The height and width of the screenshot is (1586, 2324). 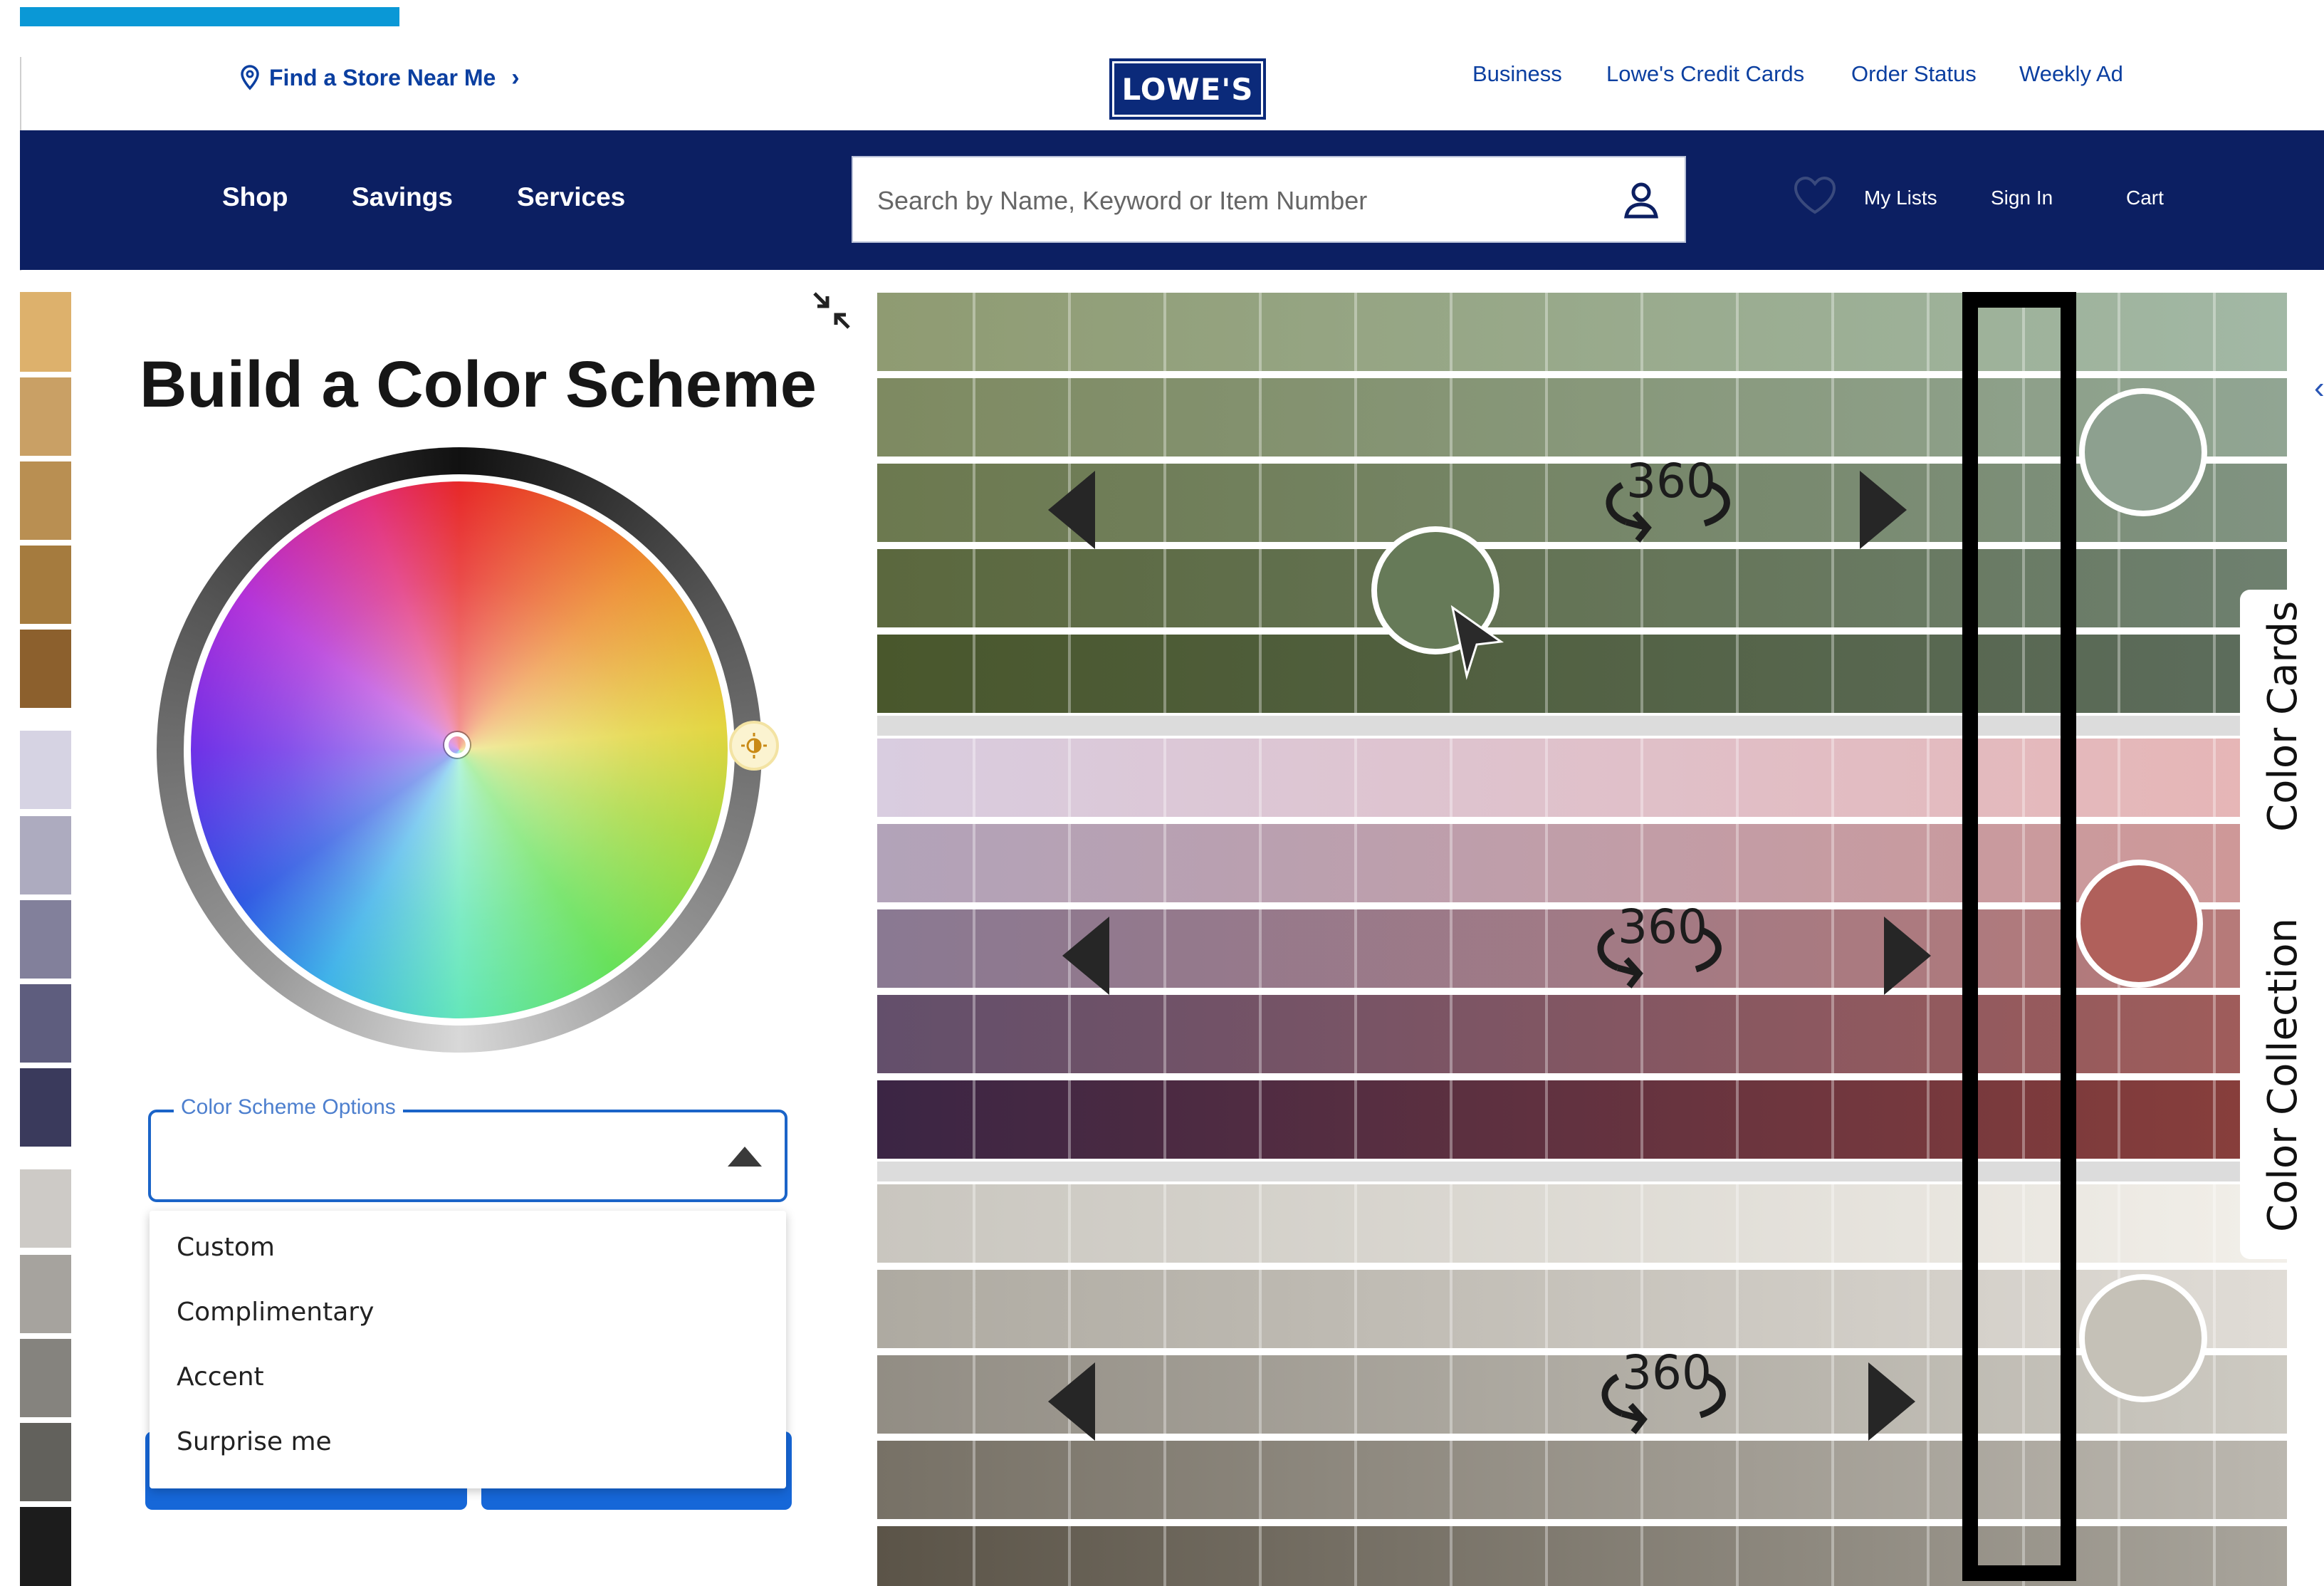 I want to click on caret-up-icon, so click(x=745, y=1157).